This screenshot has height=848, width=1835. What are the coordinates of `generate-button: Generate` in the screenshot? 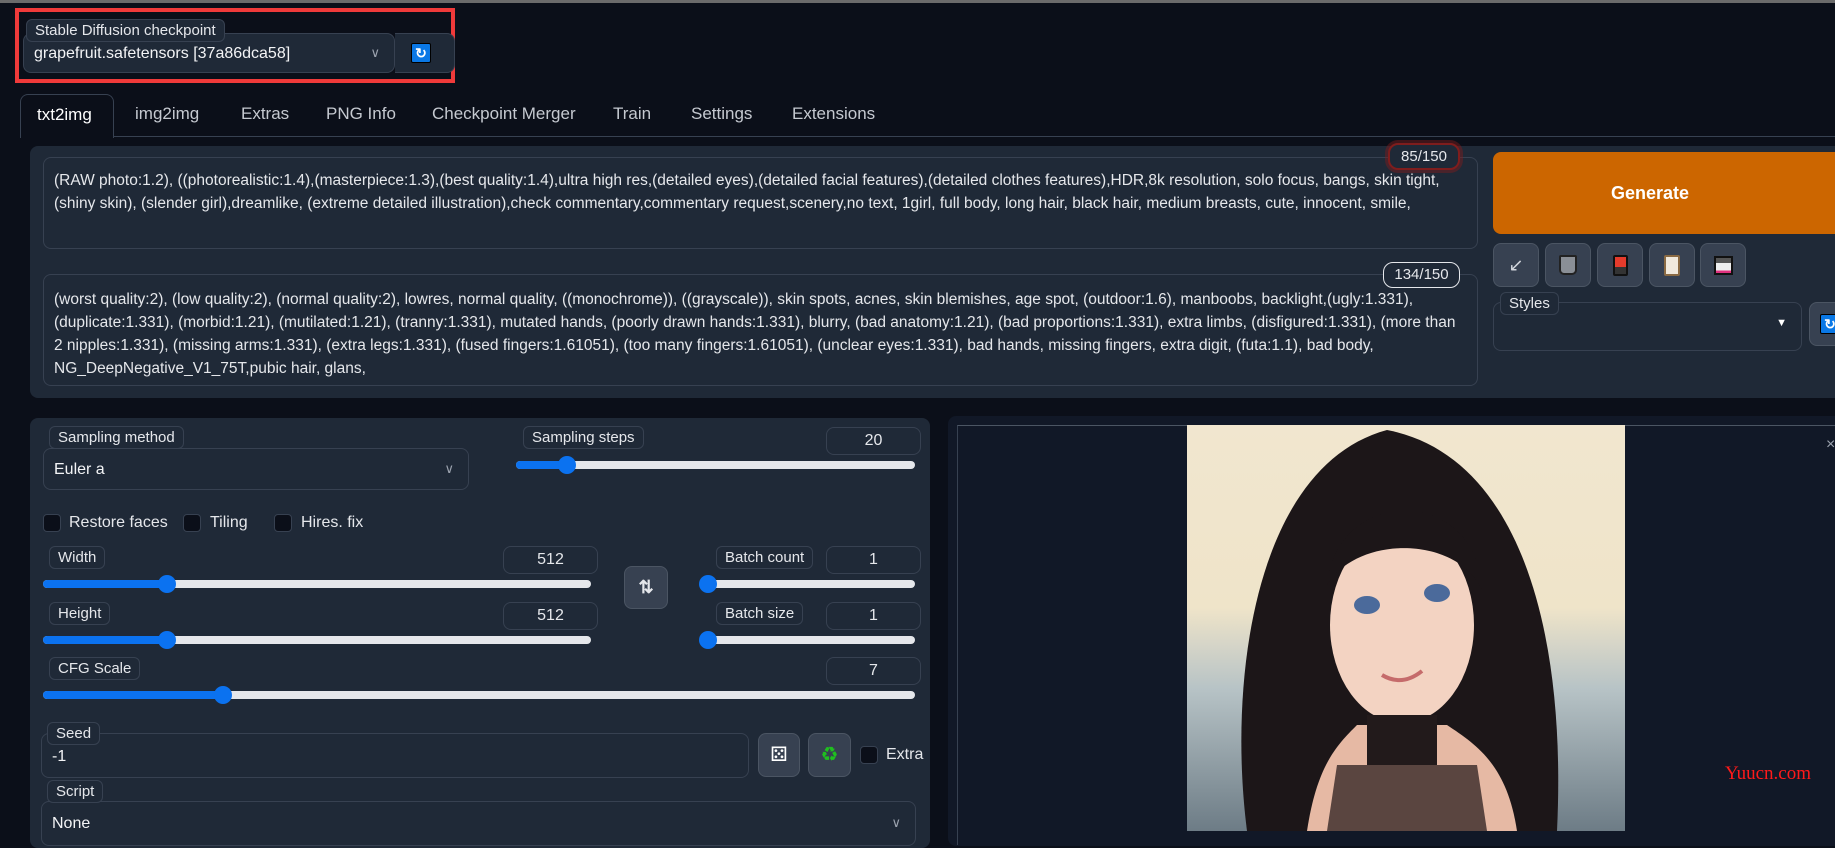 It's located at (1664, 193).